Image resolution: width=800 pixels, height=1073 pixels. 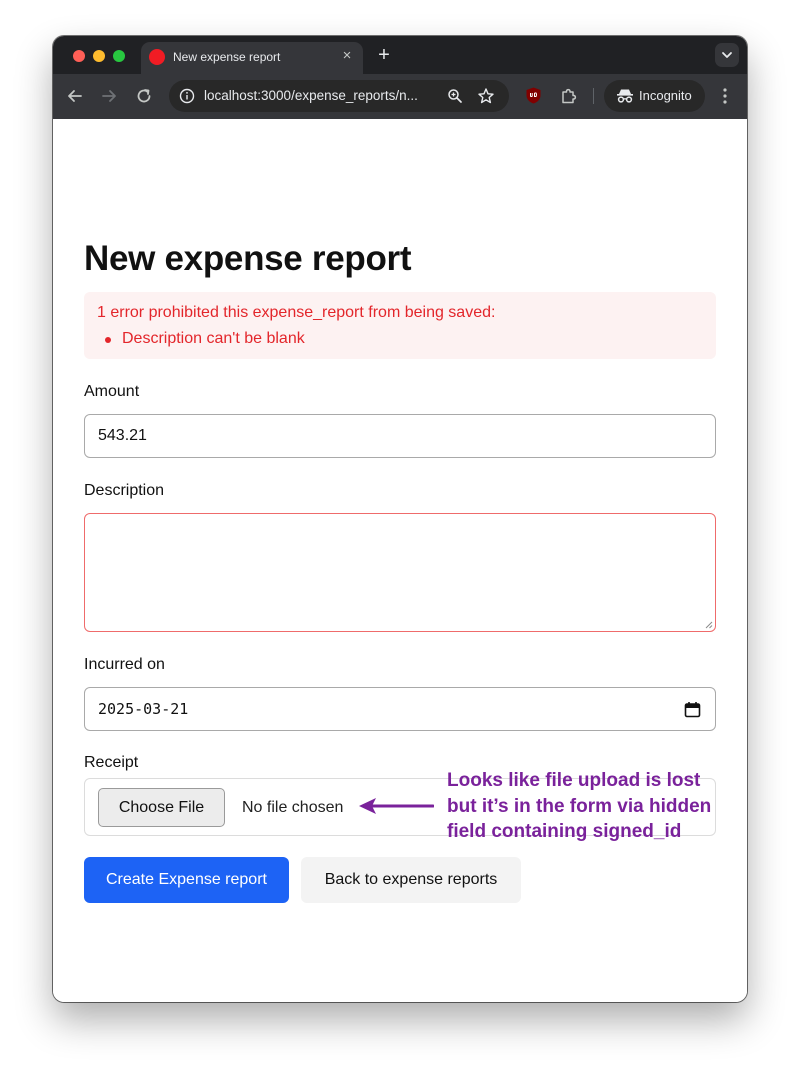 I want to click on chevron-down-icon, so click(x=727, y=55).